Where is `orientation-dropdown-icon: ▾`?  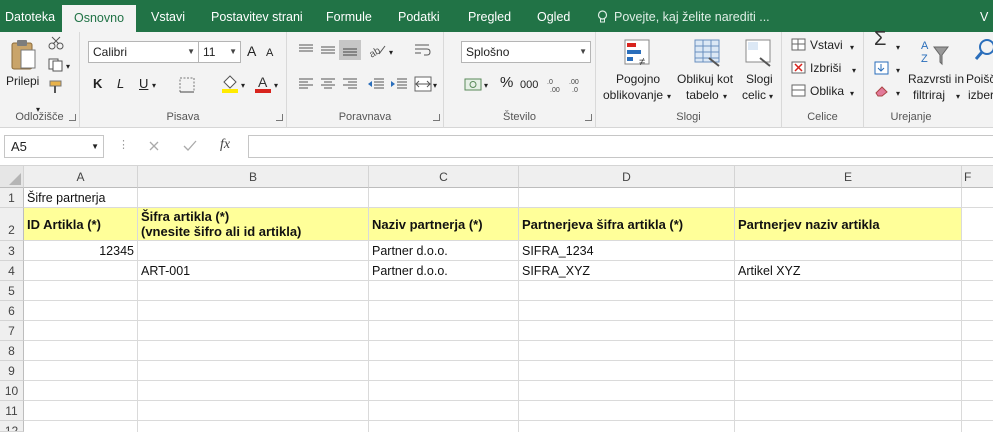 orientation-dropdown-icon: ▾ is located at coordinates (391, 52).